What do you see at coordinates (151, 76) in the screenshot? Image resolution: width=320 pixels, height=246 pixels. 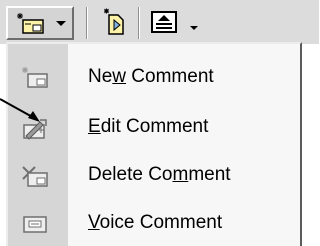 I see `menu-item-label: New Comment` at bounding box center [151, 76].